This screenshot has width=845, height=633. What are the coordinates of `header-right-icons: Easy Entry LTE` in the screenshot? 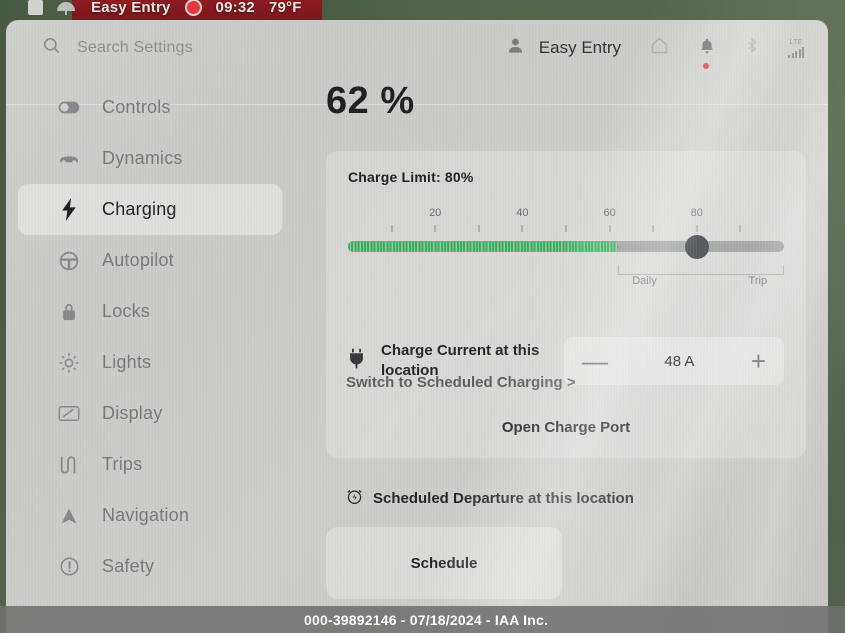 It's located at (655, 48).